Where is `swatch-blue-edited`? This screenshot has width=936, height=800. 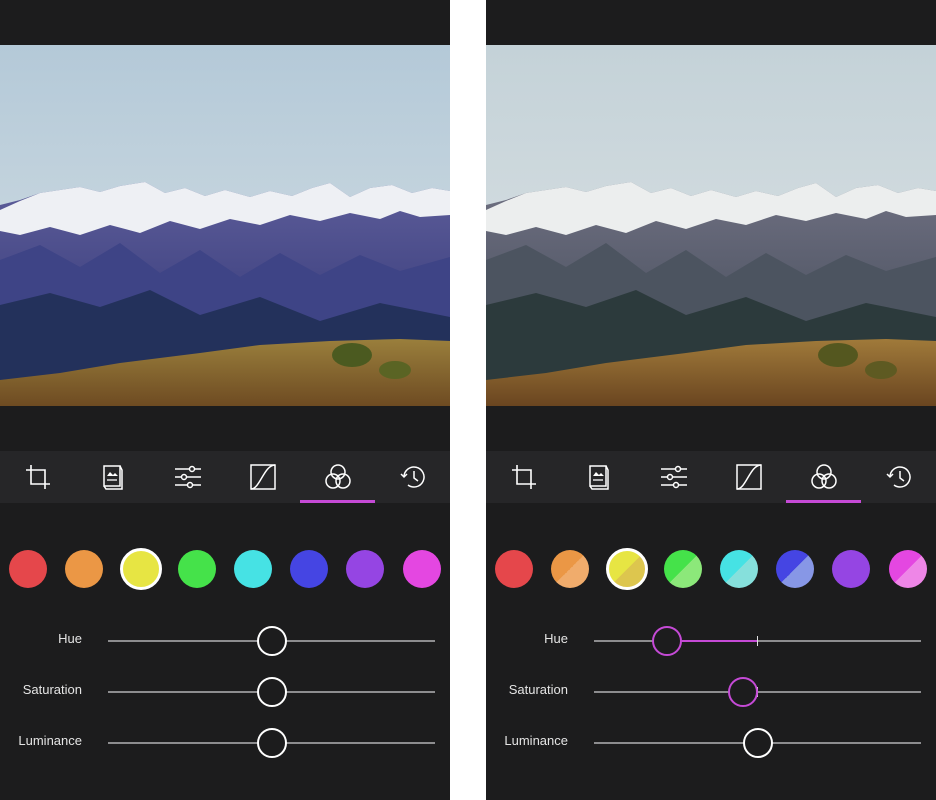
swatch-blue-edited is located at coordinates (795, 569).